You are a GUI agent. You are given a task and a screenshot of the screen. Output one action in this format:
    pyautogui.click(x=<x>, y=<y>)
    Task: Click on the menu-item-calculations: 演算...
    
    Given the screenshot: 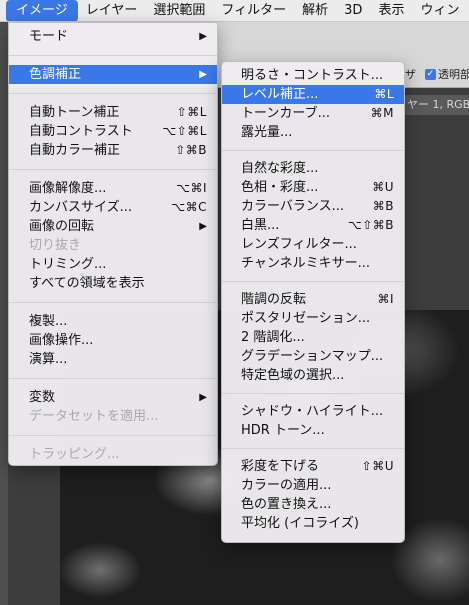 What is the action you would take?
    pyautogui.click(x=113, y=359)
    